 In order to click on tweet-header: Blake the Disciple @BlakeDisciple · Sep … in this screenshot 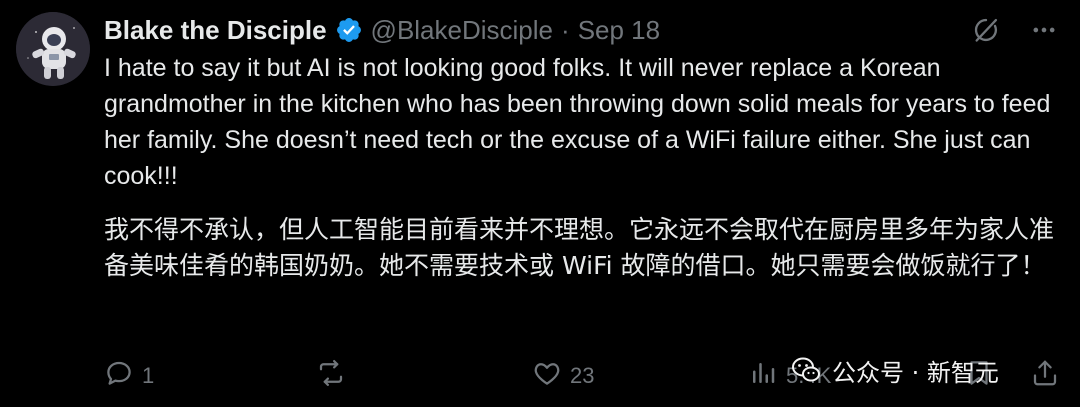, I will do `click(382, 30)`.